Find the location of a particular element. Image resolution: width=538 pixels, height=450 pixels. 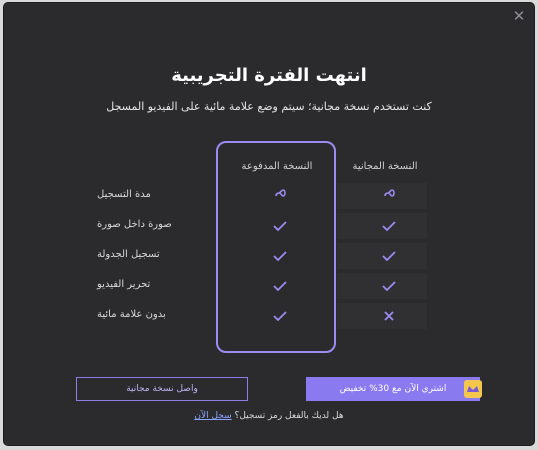

cross-icon is located at coordinates (389, 316).